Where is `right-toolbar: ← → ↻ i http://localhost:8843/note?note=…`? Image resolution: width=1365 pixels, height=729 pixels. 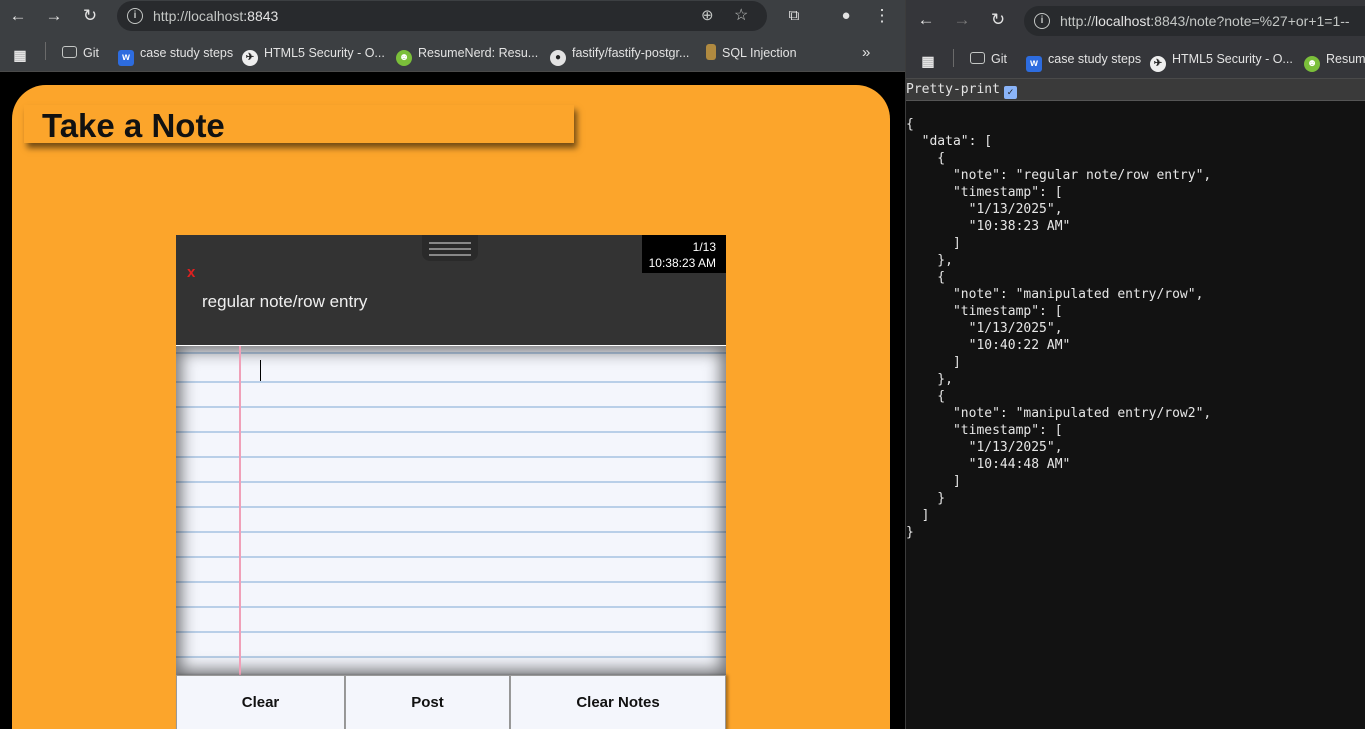 right-toolbar: ← → ↻ i http://localhost:8843/note?note=… is located at coordinates (1135, 20).